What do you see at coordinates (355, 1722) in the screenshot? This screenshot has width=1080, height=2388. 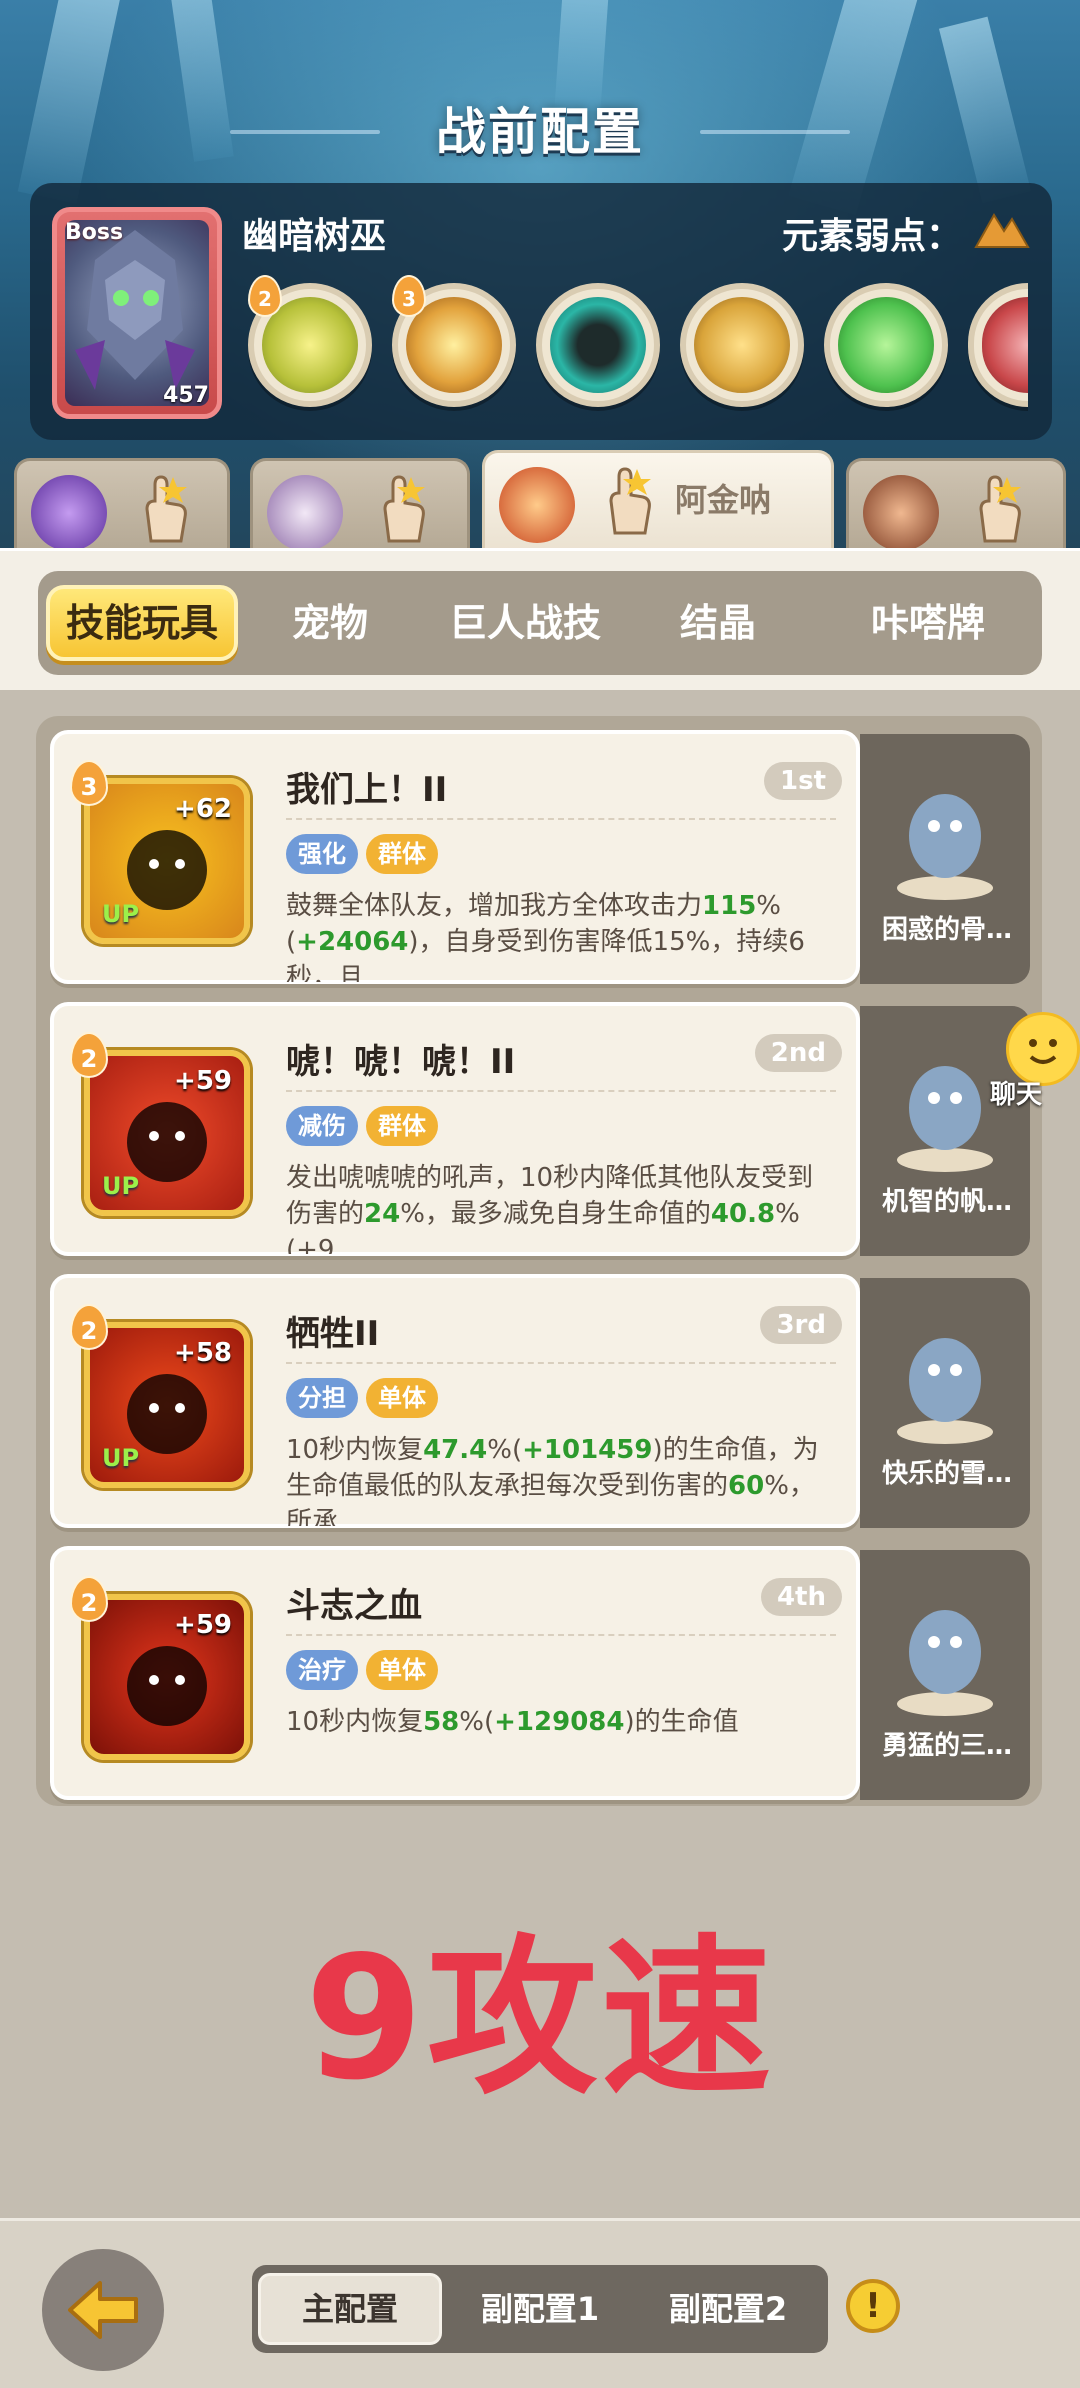 I see `description-text: 10秒内恢复` at bounding box center [355, 1722].